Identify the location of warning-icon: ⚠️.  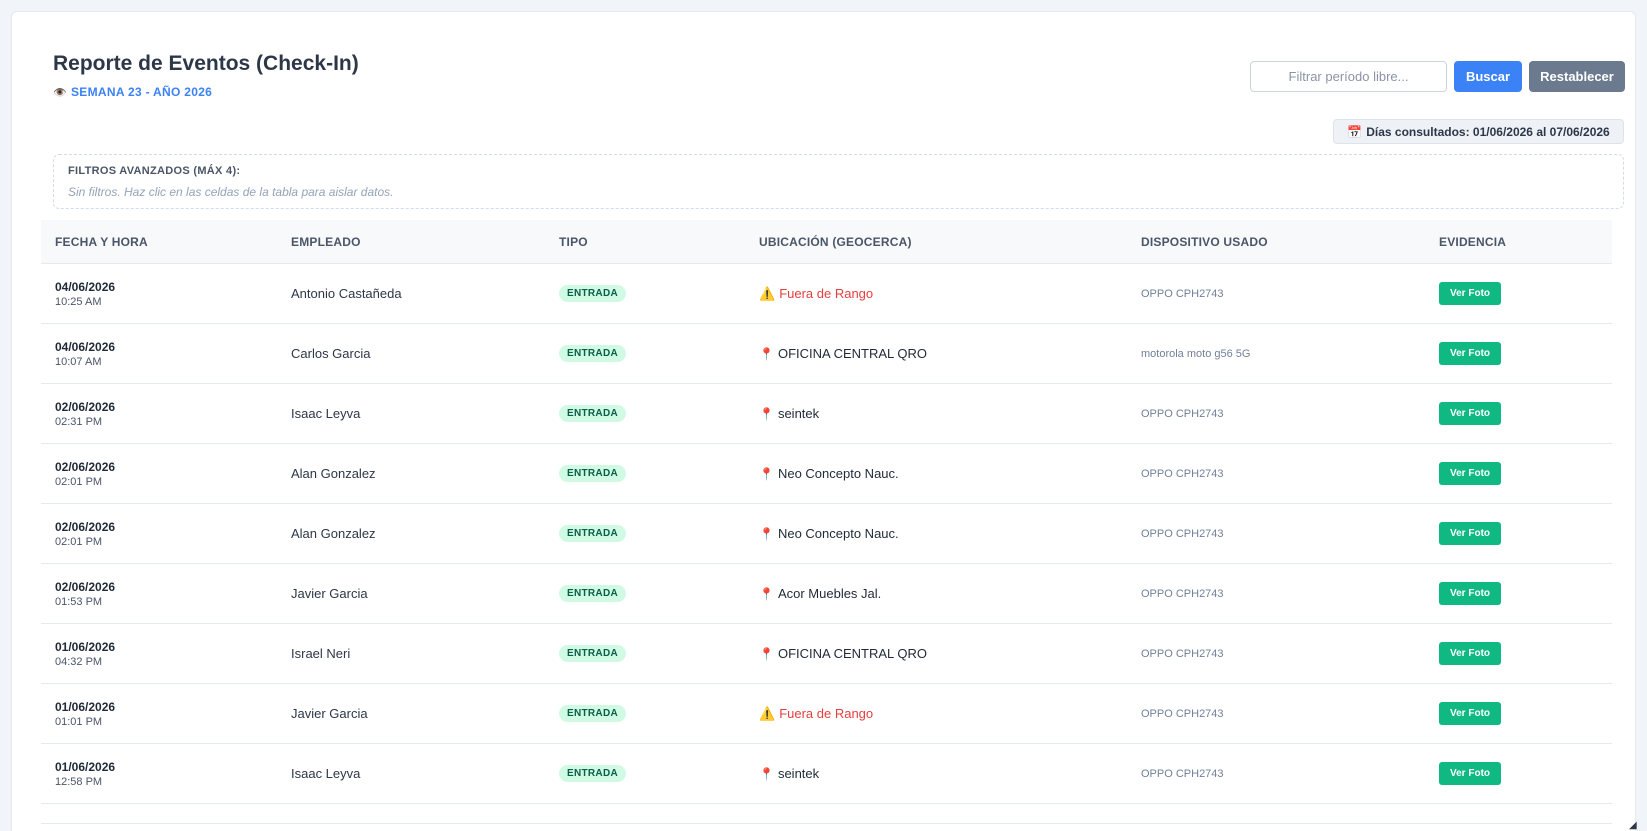
(767, 713).